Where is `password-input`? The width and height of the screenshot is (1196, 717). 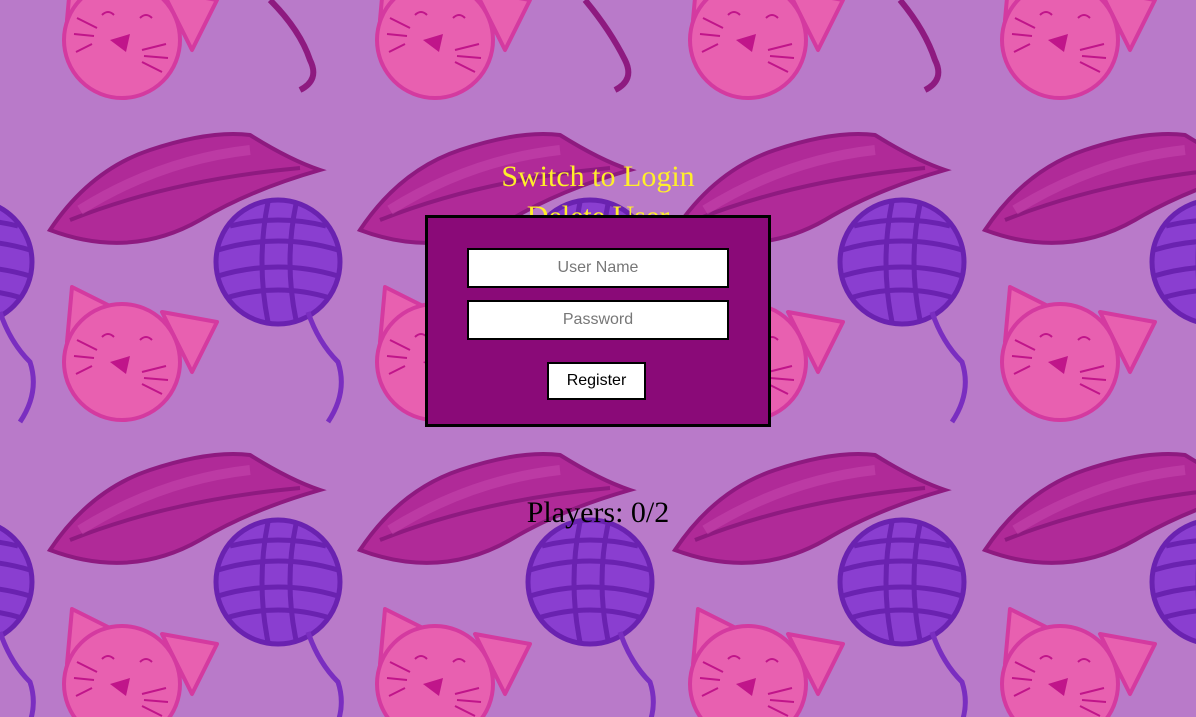
password-input is located at coordinates (598, 320).